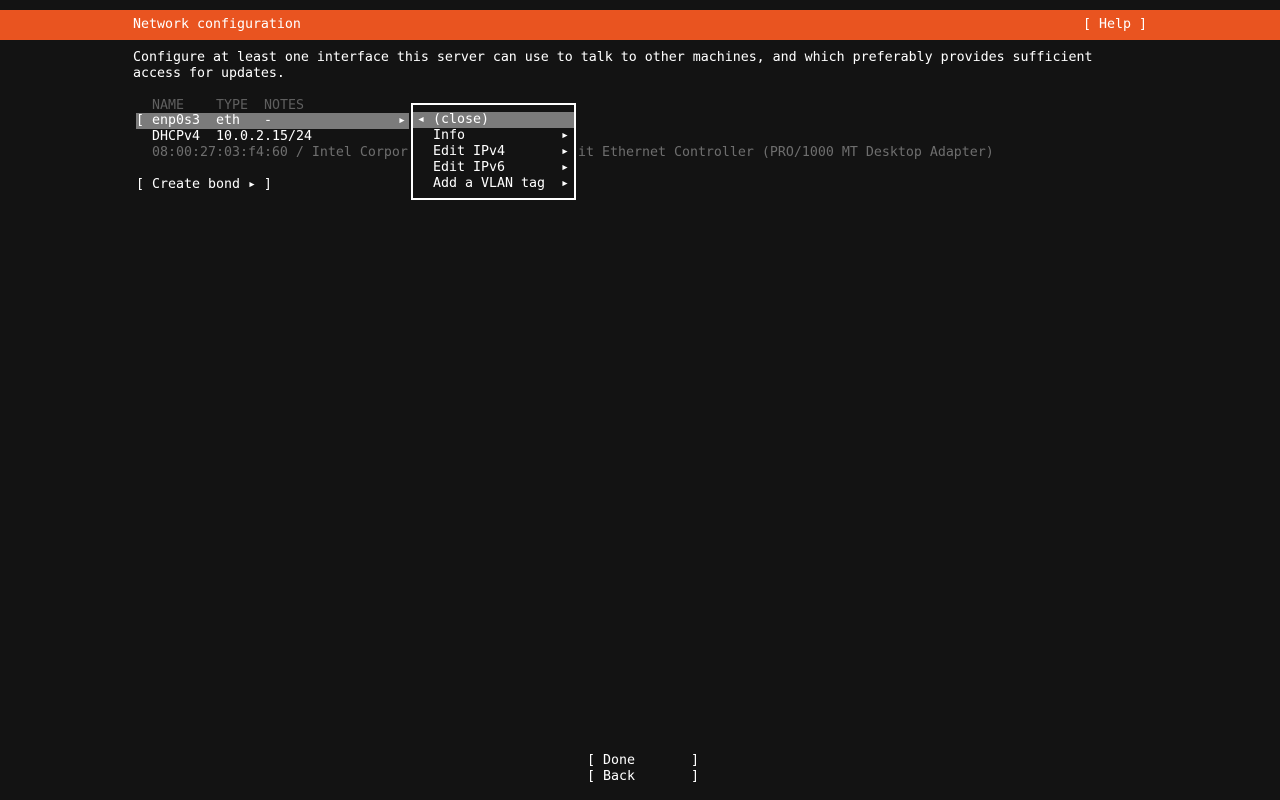 This screenshot has height=800, width=1280. Describe the element at coordinates (493, 120) in the screenshot. I see `menu-item-close: ◂ (close)` at that location.